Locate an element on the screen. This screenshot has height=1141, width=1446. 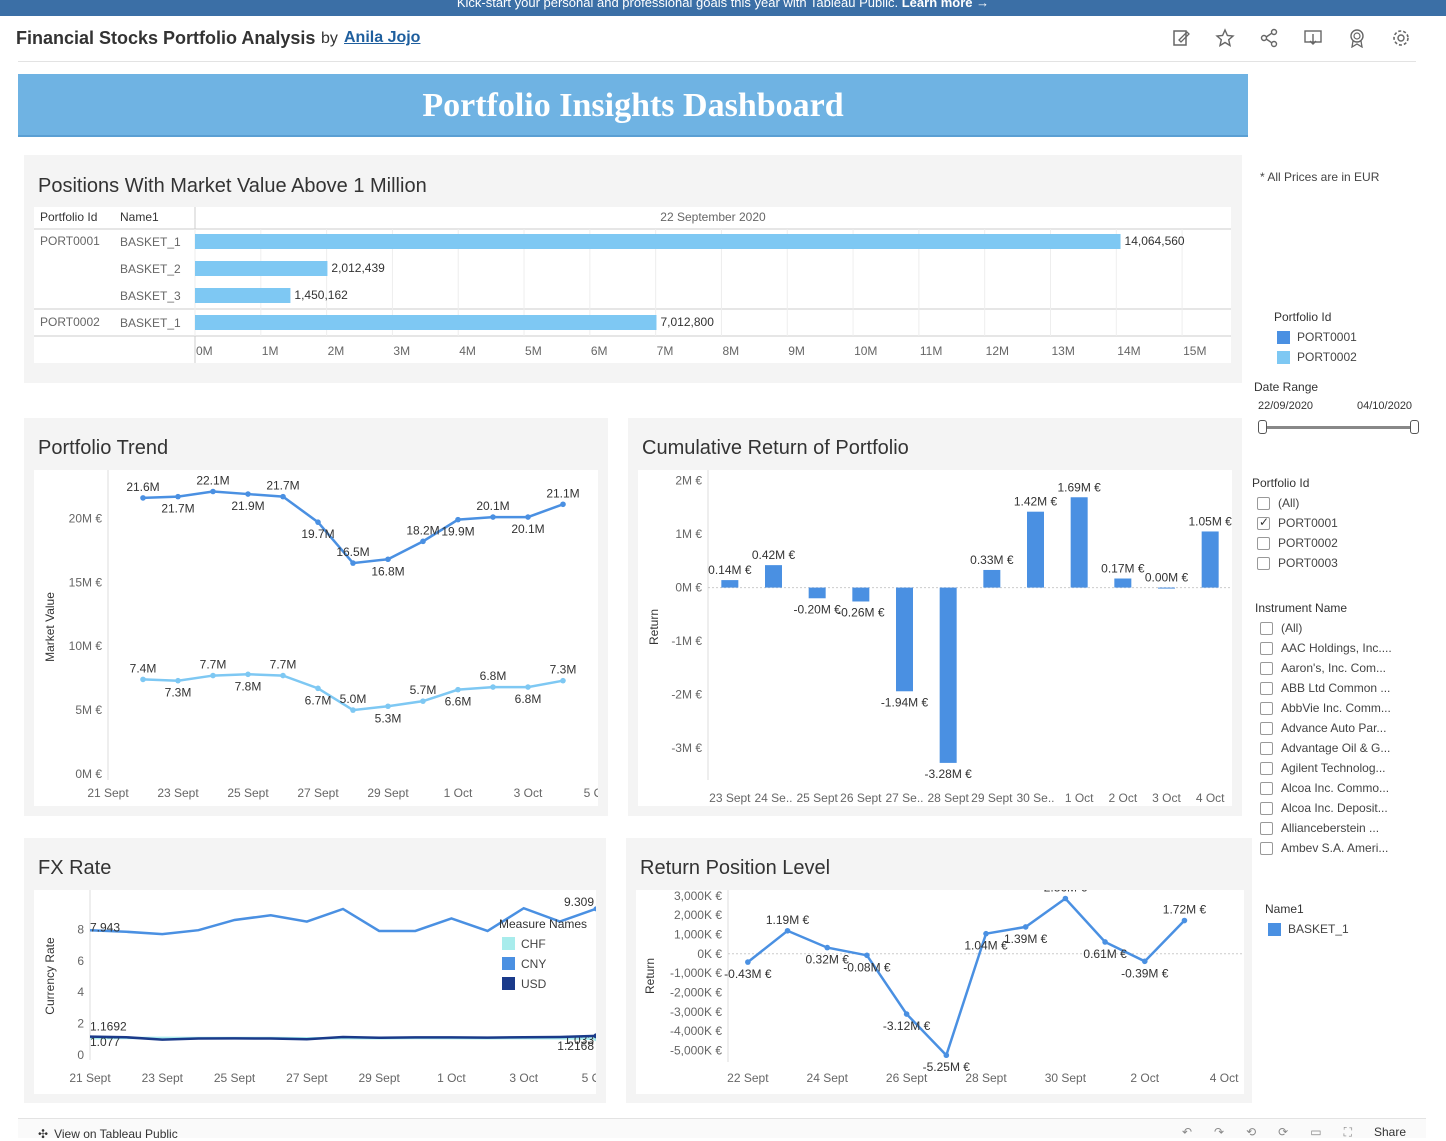
date-range-handle-start is located at coordinates (1262, 427).